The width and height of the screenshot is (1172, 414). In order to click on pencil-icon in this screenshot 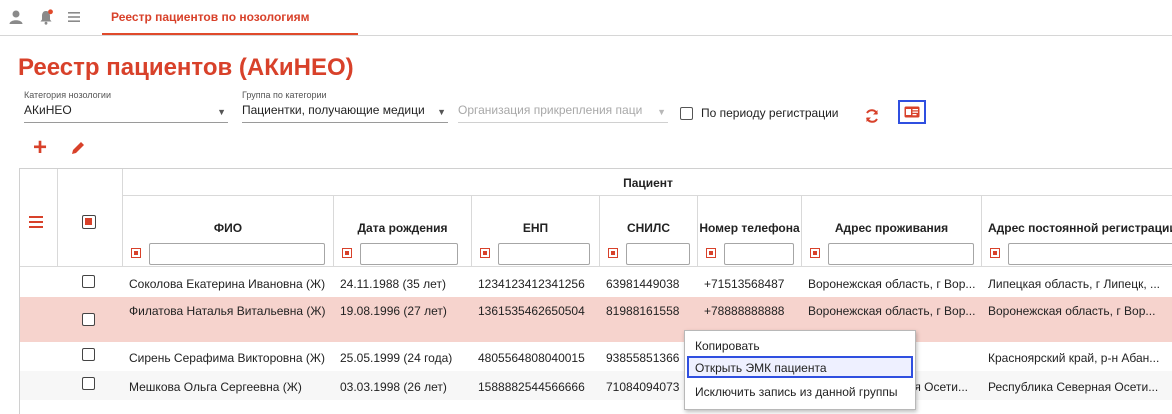, I will do `click(78, 148)`.